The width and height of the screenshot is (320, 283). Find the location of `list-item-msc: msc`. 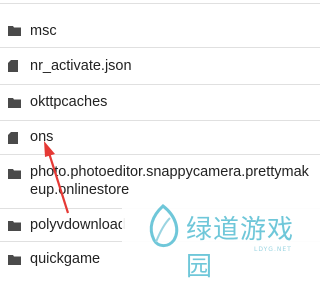

list-item-msc: msc is located at coordinates (160, 31).